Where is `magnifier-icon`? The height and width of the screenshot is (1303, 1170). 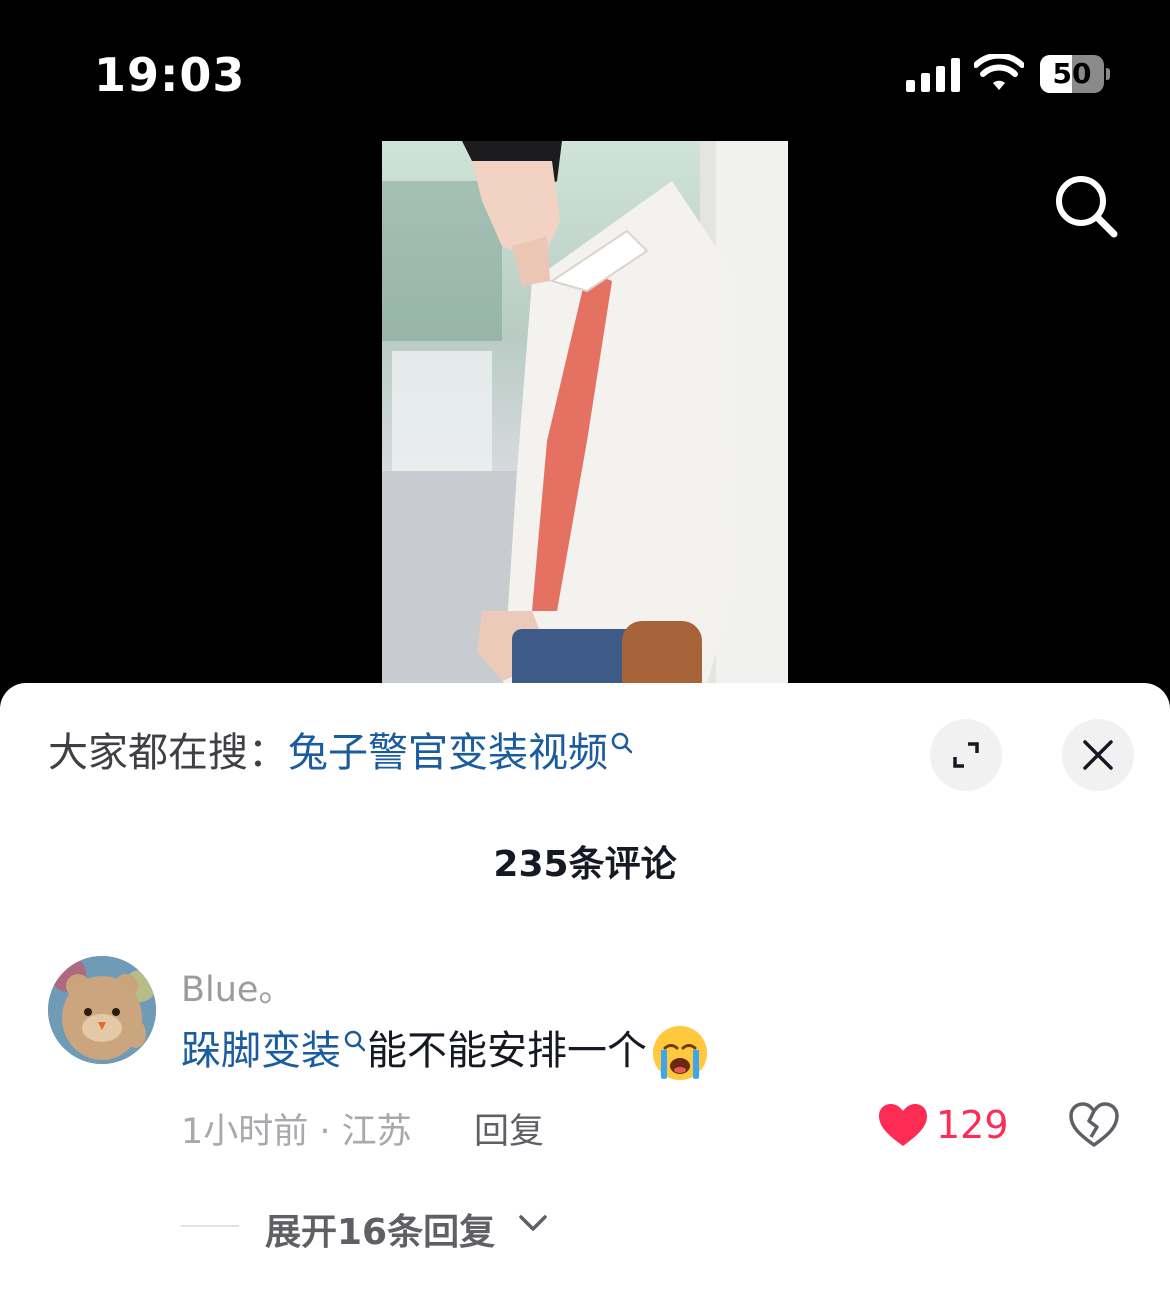 magnifier-icon is located at coordinates (1087, 207).